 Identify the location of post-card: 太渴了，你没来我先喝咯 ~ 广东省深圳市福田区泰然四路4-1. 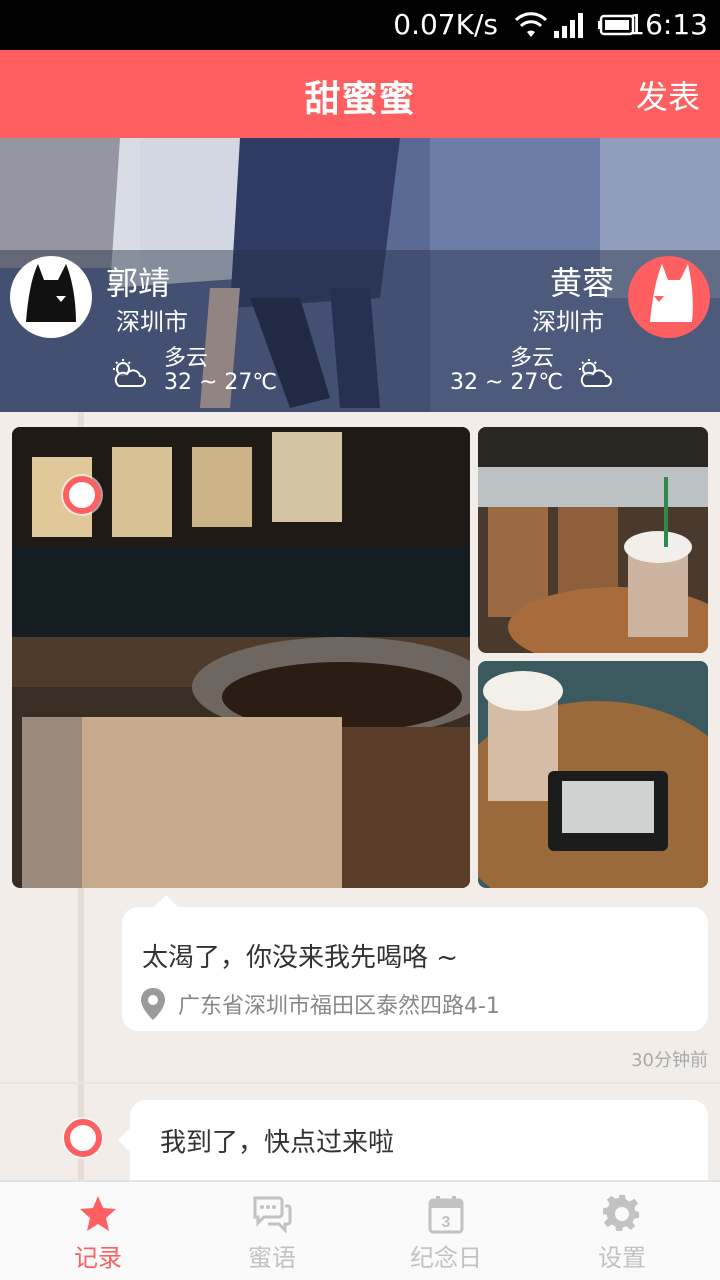
(415, 963).